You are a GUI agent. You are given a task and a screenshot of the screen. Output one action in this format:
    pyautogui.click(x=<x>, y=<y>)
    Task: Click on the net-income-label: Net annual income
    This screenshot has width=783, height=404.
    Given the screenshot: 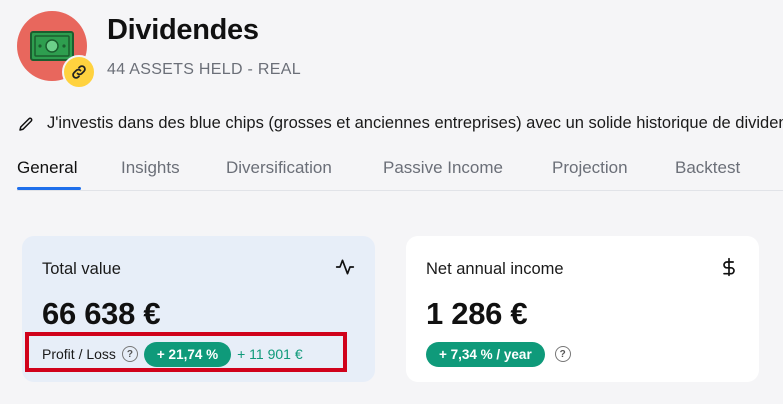 What is the action you would take?
    pyautogui.click(x=495, y=269)
    